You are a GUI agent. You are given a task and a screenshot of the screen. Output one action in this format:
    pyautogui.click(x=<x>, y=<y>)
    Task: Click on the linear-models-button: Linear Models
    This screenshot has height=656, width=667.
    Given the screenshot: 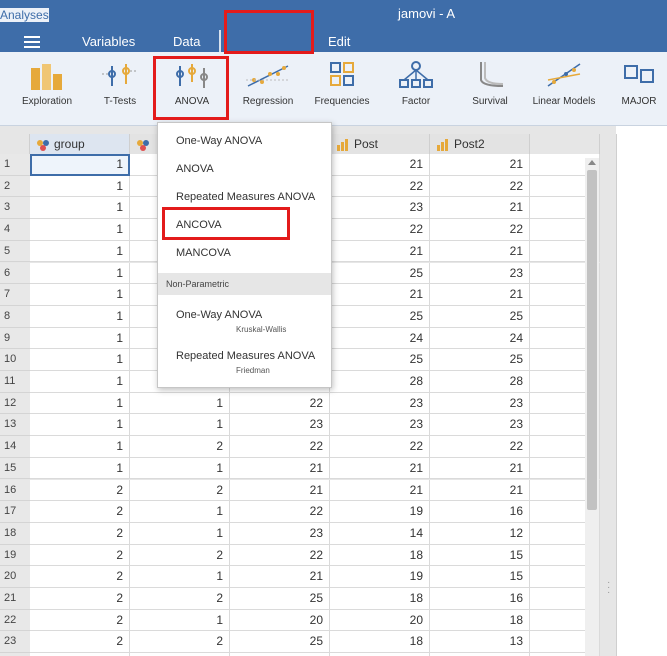 What is the action you would take?
    pyautogui.click(x=564, y=91)
    